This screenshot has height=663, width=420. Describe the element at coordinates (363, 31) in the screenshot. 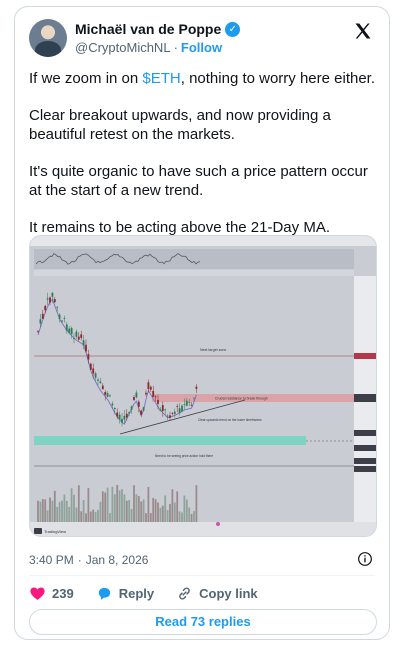

I see `x-logo-icon` at that location.